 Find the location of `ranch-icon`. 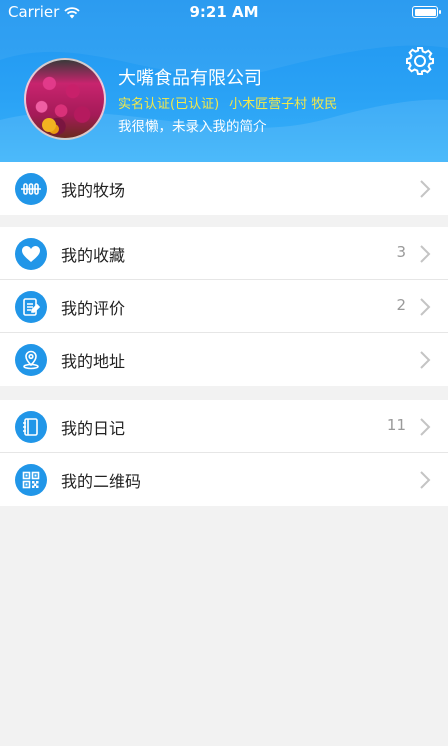

ranch-icon is located at coordinates (31, 189).